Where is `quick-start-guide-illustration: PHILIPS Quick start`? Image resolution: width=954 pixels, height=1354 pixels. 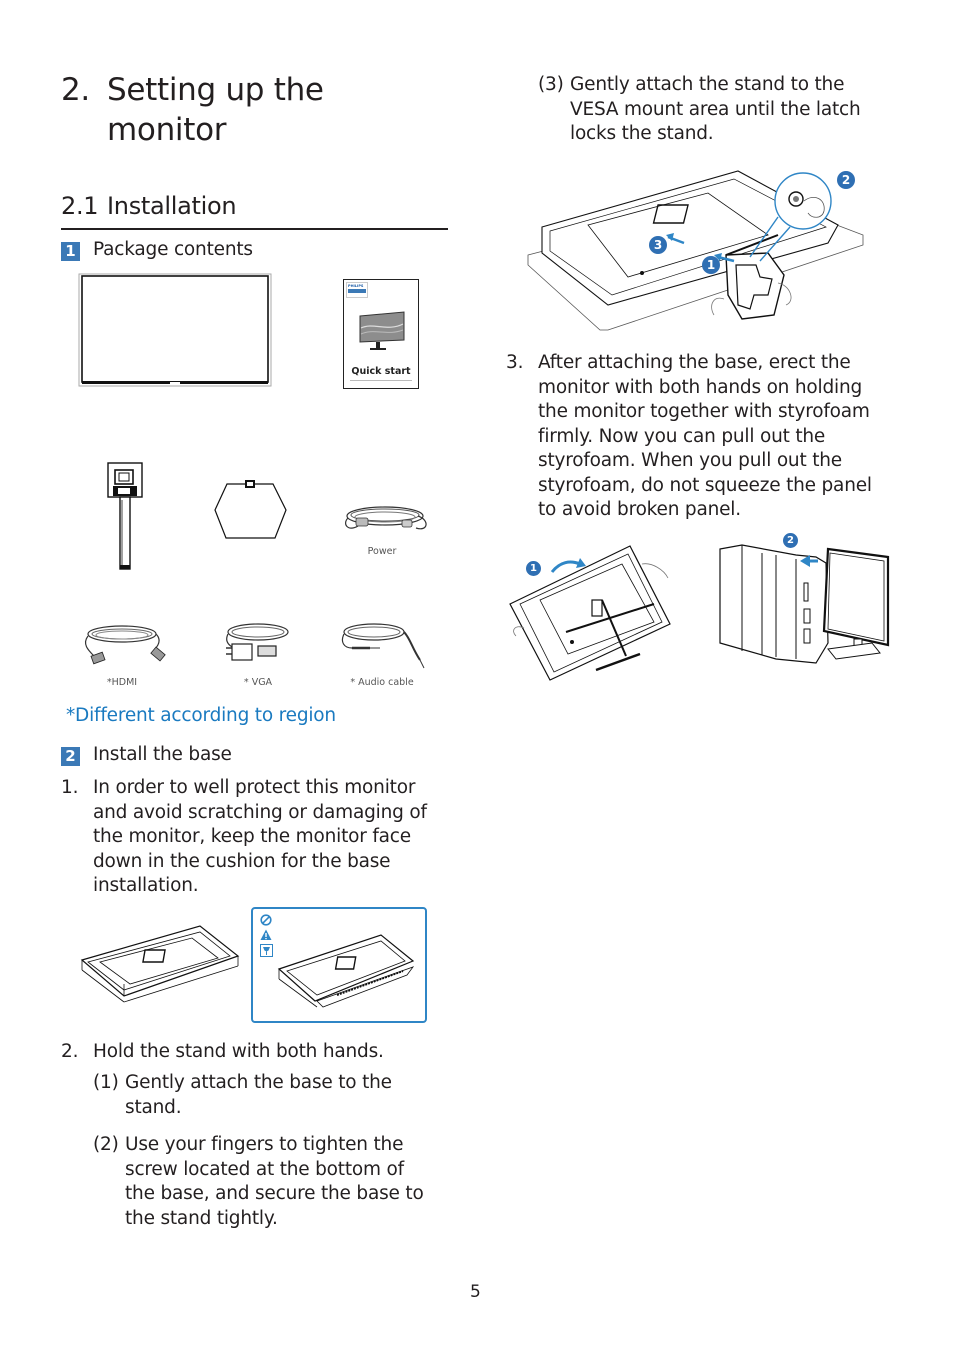 quick-start-guide-illustration: PHILIPS Quick start is located at coordinates (381, 334).